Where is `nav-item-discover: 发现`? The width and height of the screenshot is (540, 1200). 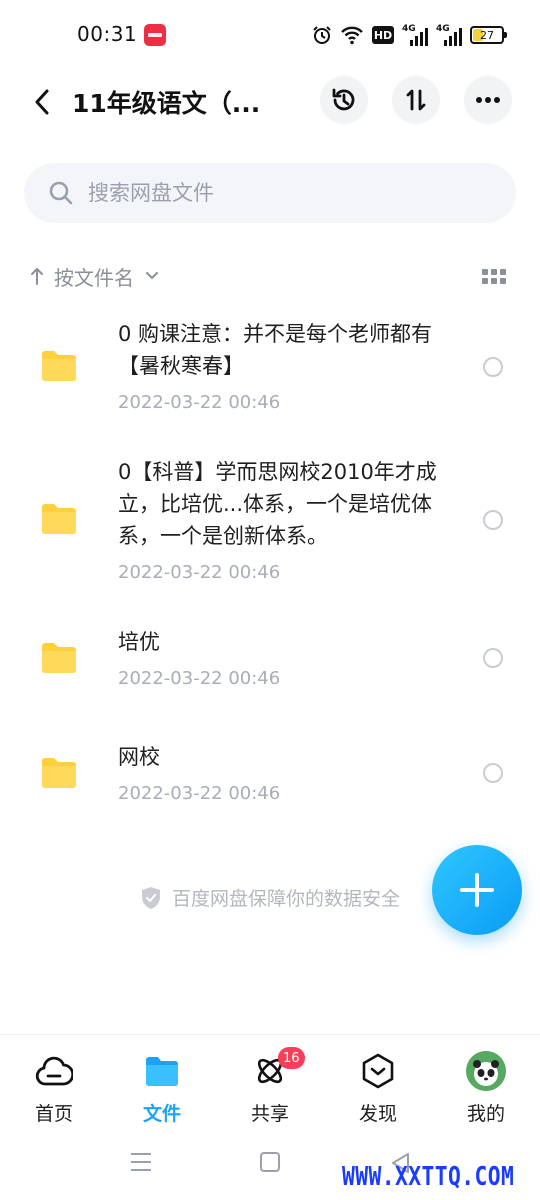 nav-item-discover: 发现 is located at coordinates (378, 1085).